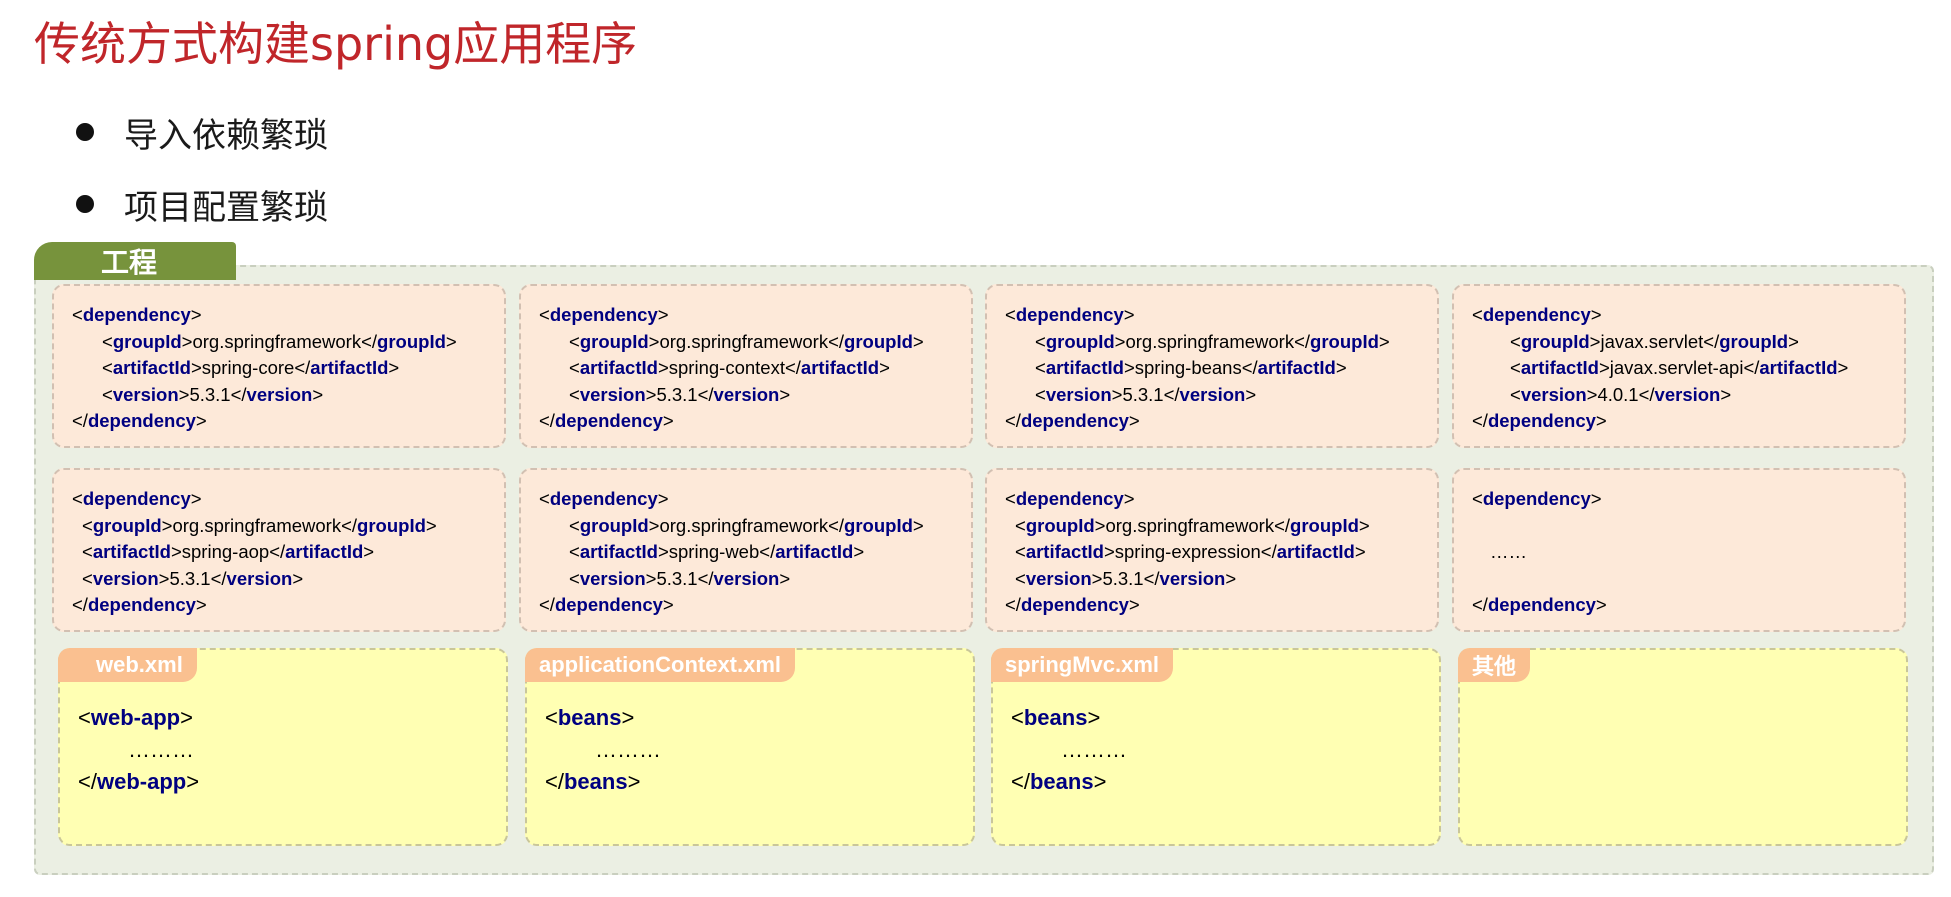 This screenshot has height=897, width=1951. I want to click on artifact-id-value: spring-web, so click(714, 551).